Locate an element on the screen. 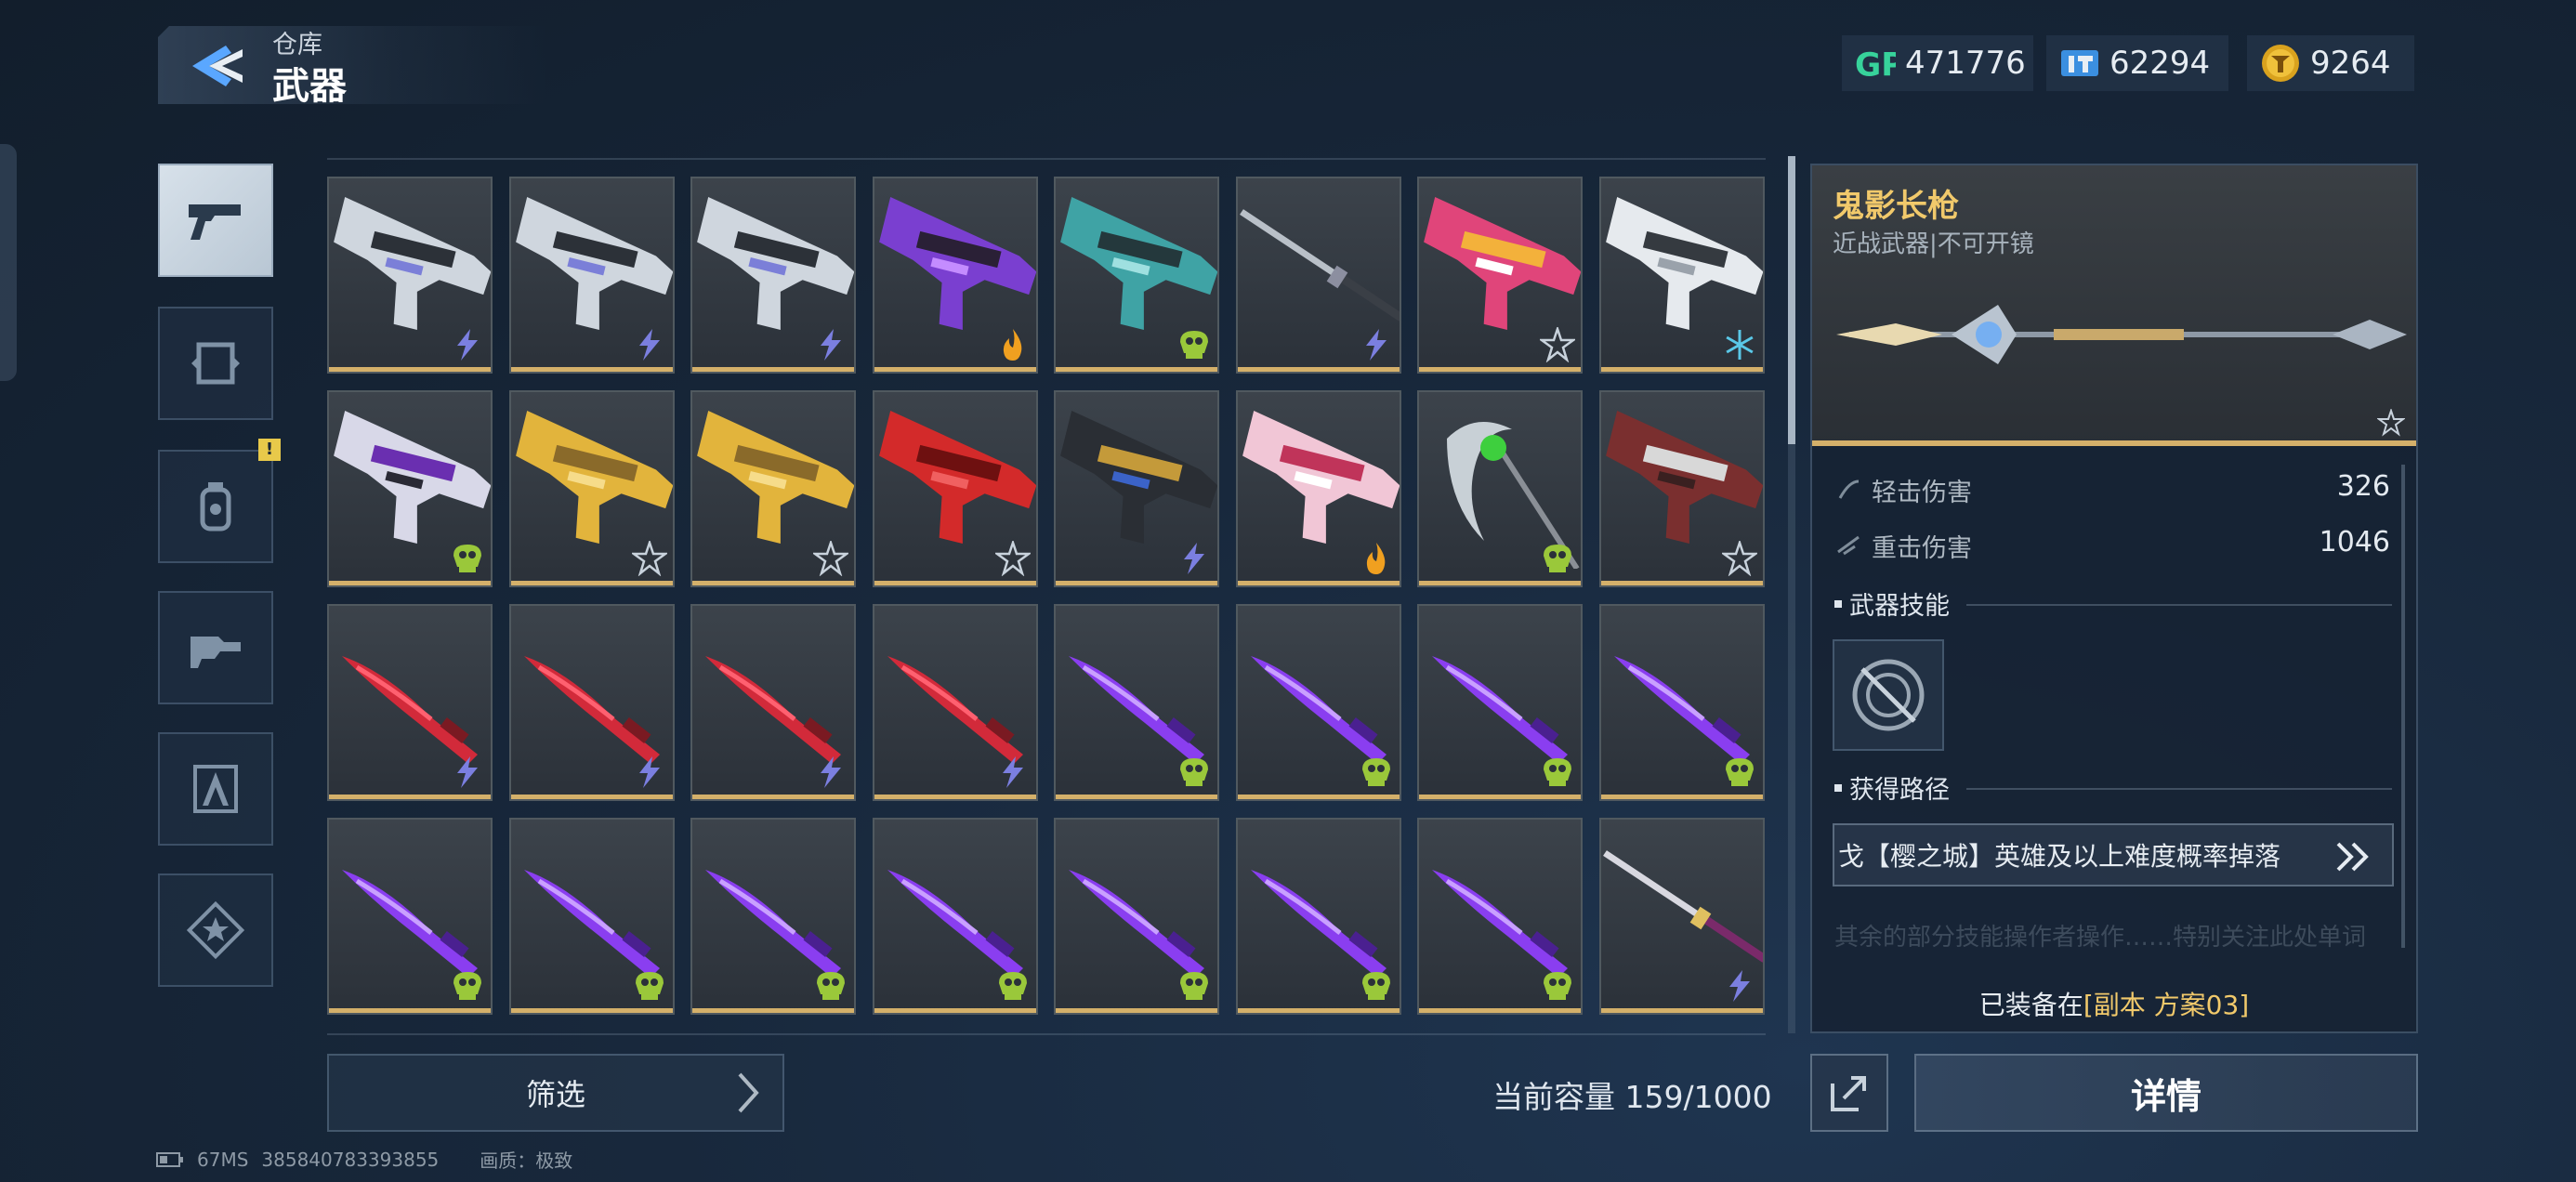 This screenshot has height=1182, width=2576. stat-label-light: 轻击伤害 is located at coordinates (1922, 493).